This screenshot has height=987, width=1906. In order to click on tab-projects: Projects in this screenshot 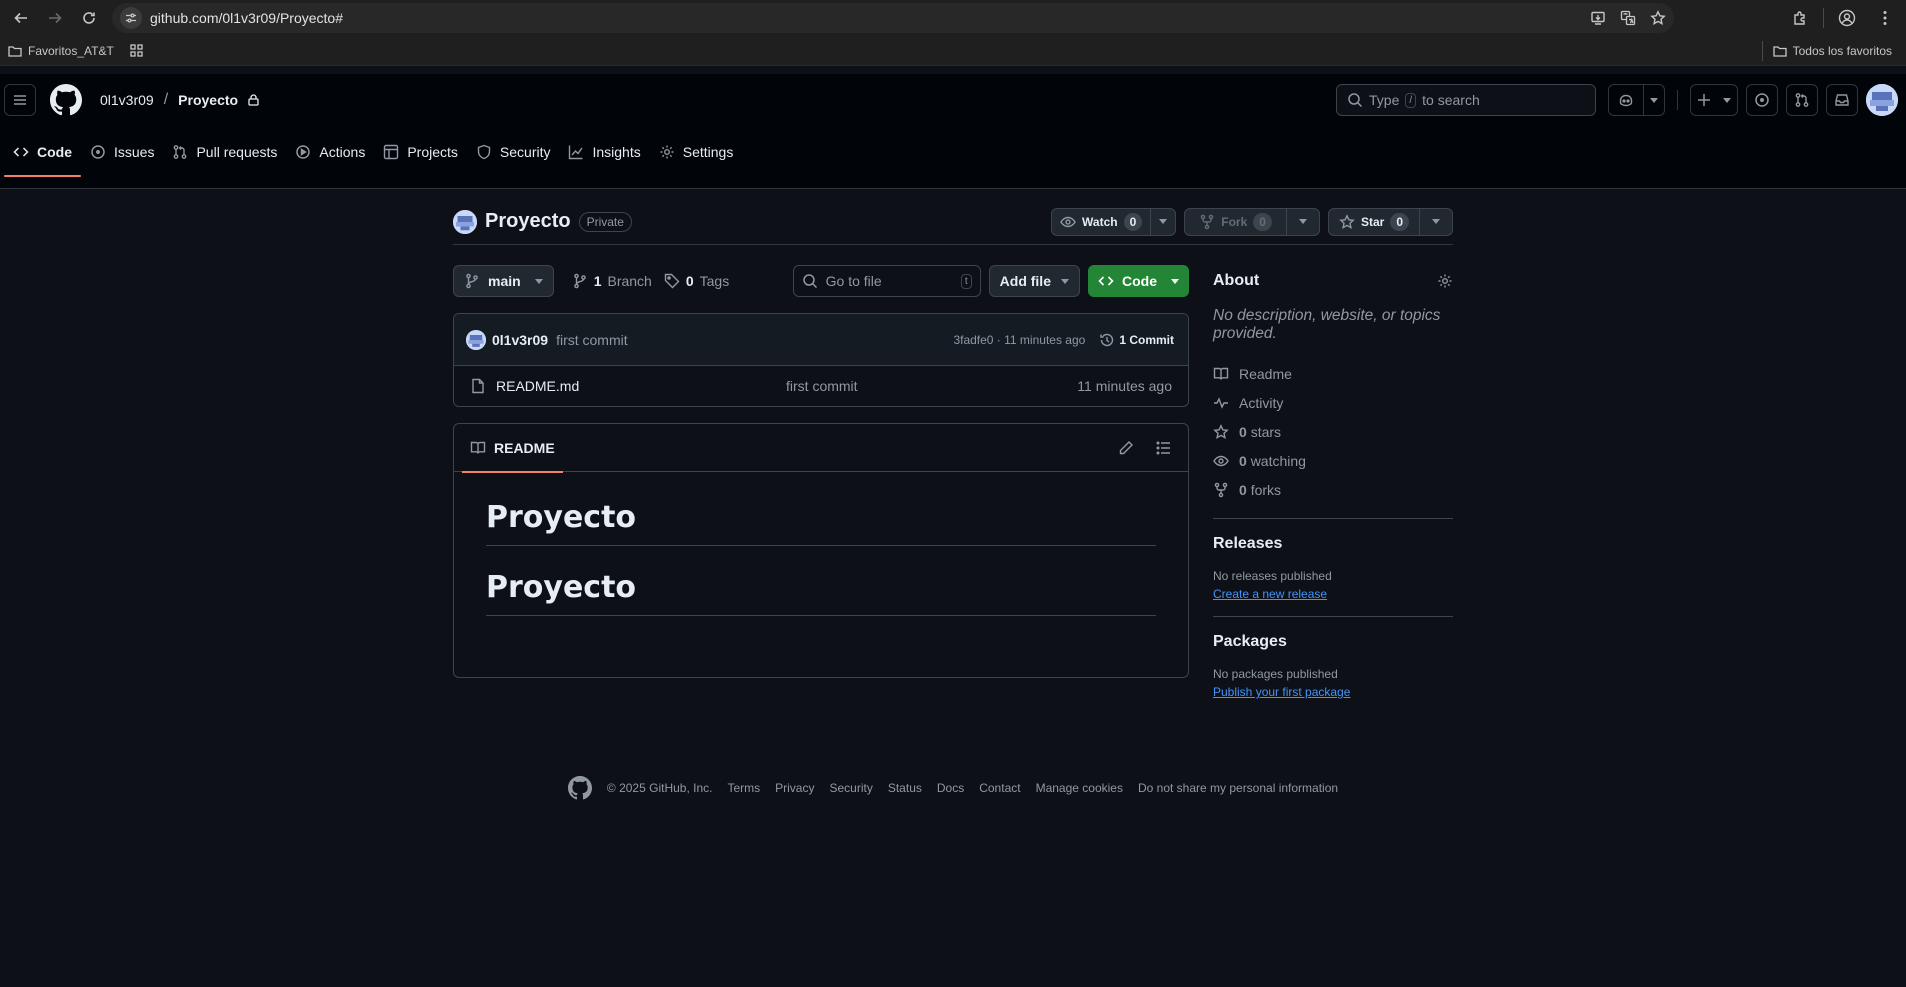, I will do `click(420, 152)`.